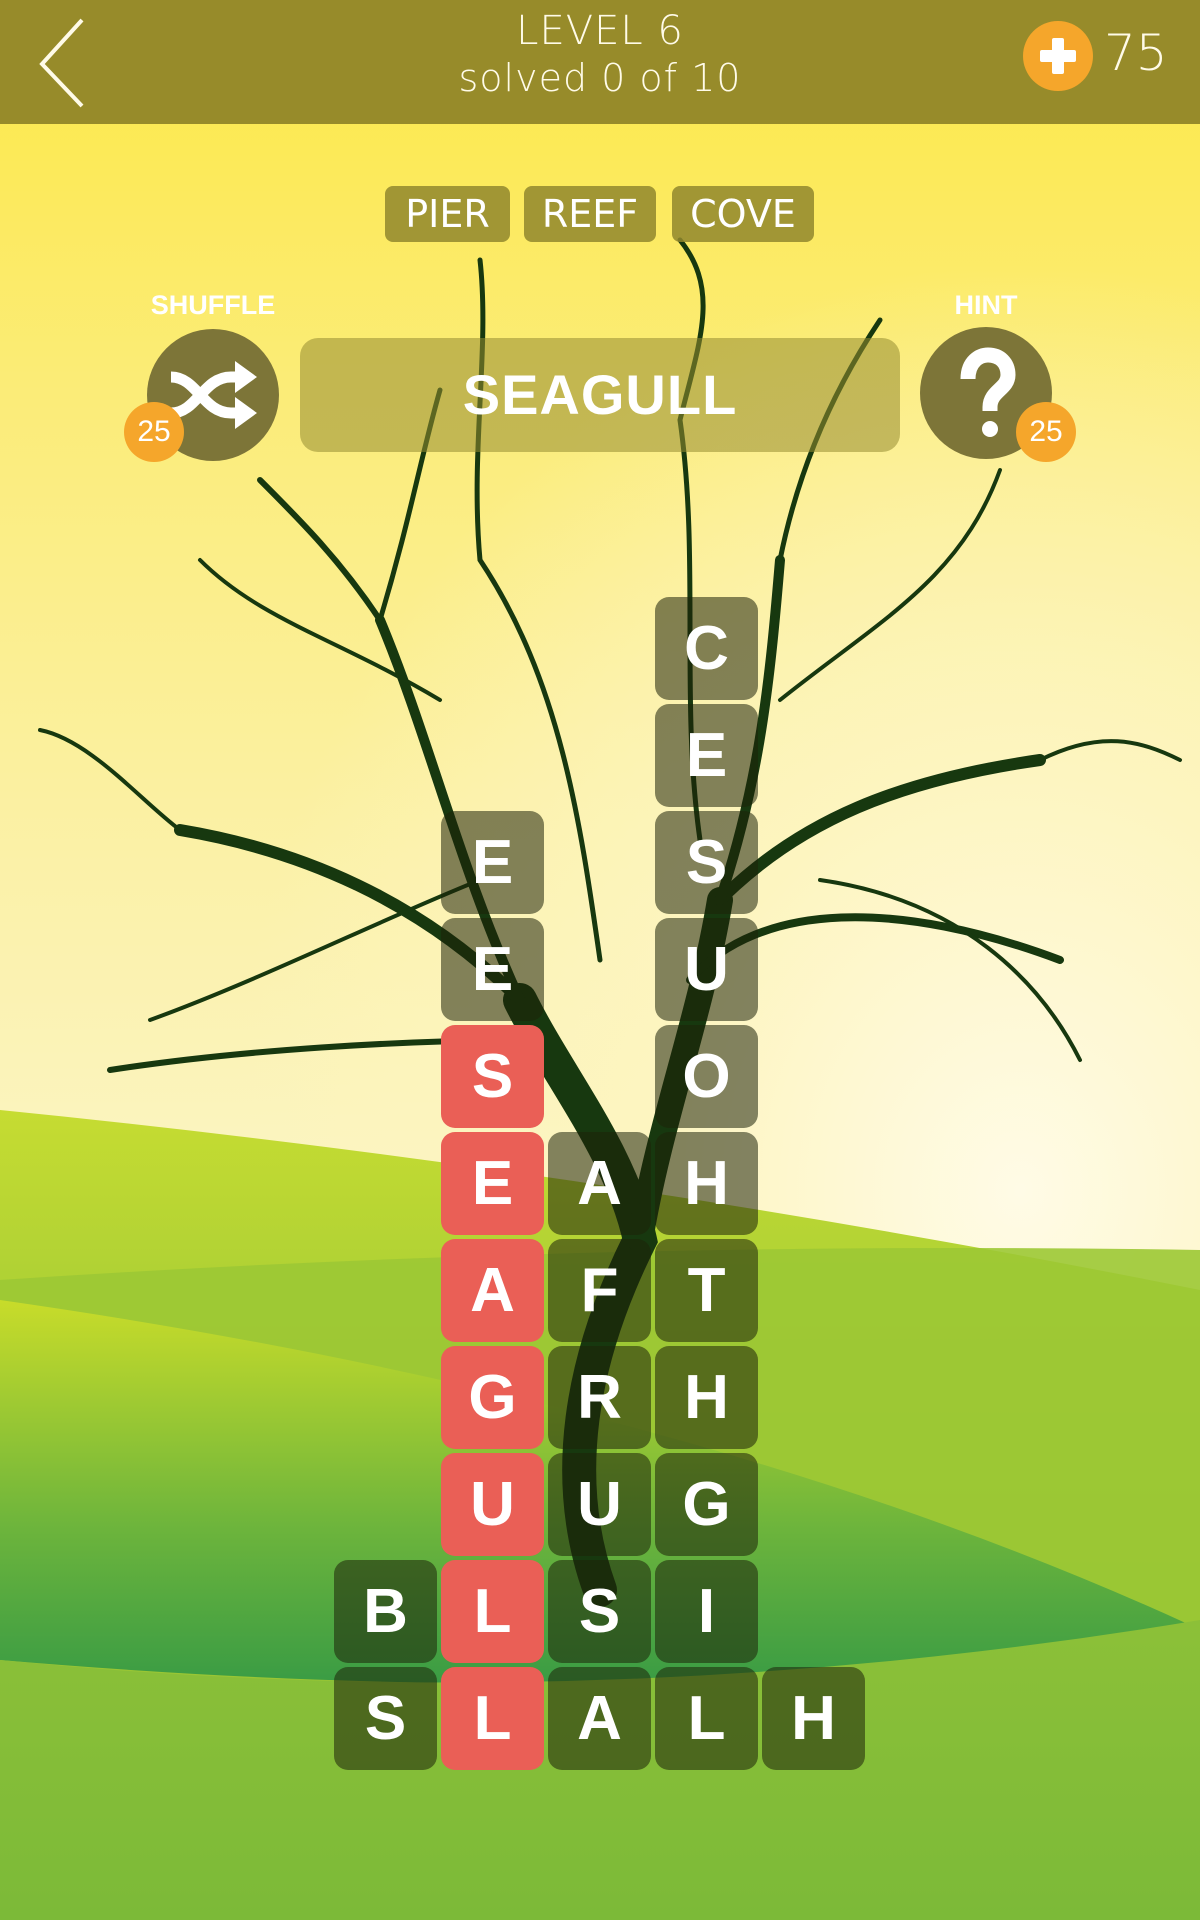  Describe the element at coordinates (599, 1290) in the screenshot. I see `letter-tile: F` at that location.